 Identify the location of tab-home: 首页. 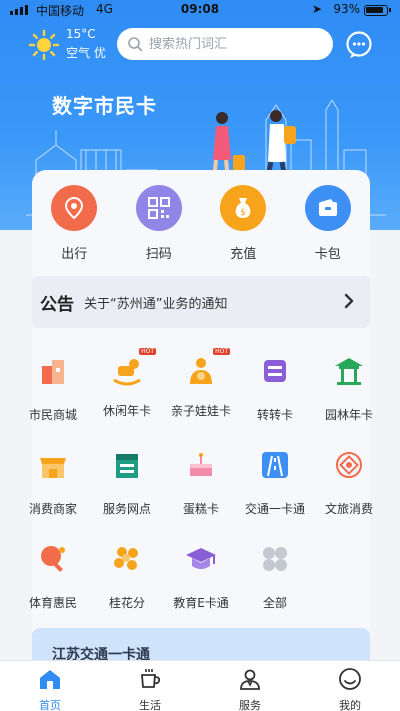
(50, 686).